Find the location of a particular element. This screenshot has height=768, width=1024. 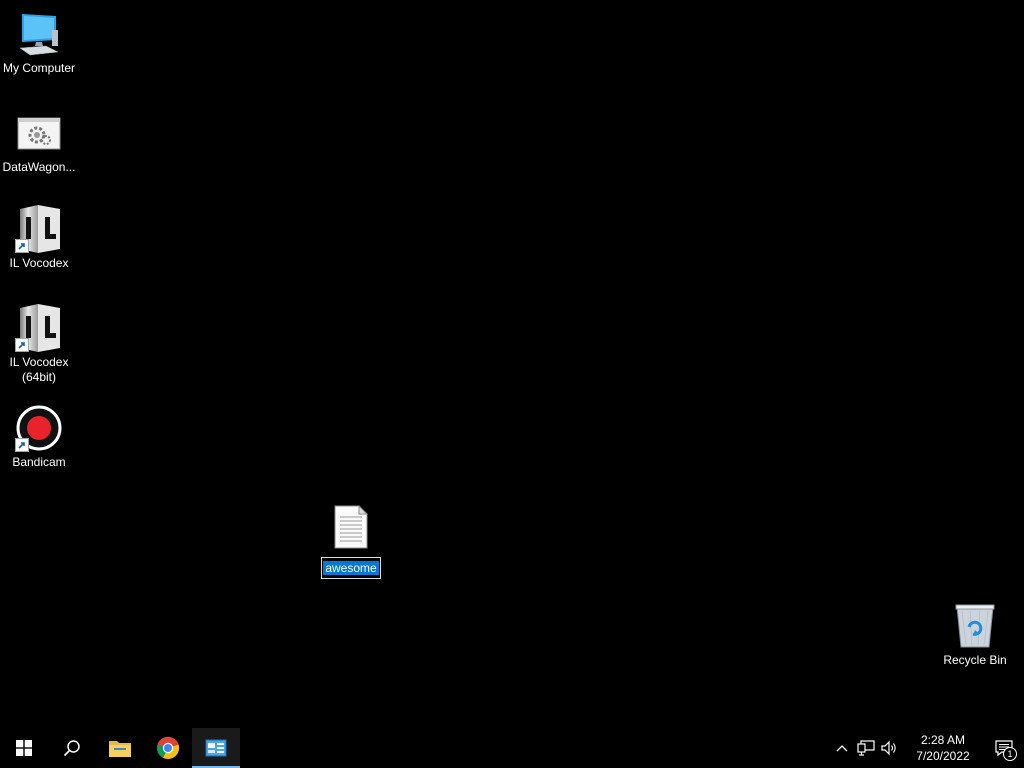

search-icon is located at coordinates (71, 748).